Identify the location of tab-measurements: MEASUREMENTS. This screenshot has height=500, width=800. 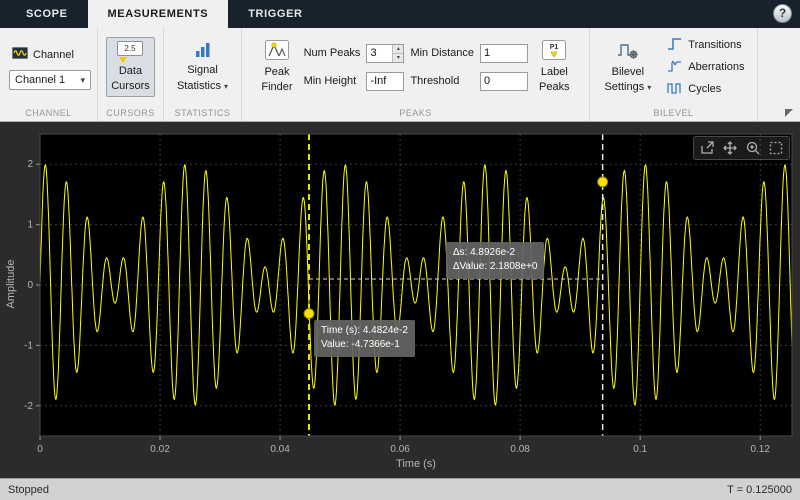
(158, 14).